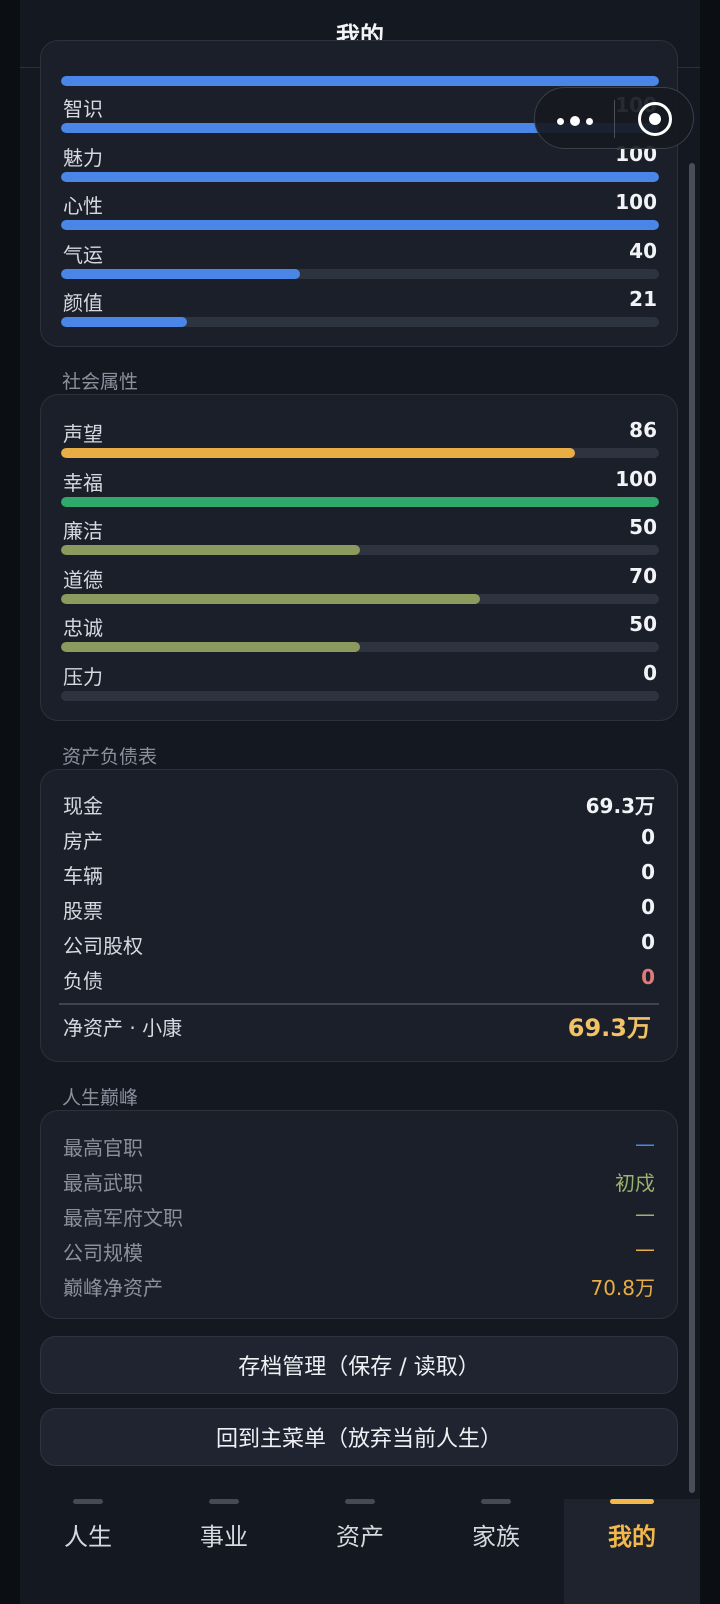 This screenshot has height=1604, width=720. I want to click on net-divider, so click(359, 1004).